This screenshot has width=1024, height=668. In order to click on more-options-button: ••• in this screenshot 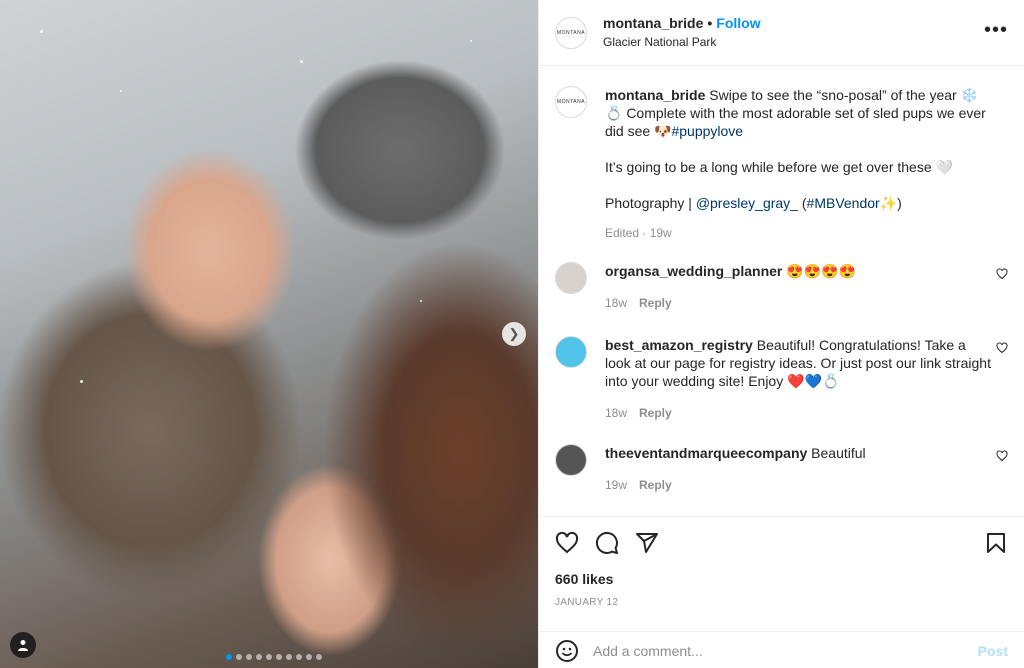, I will do `click(995, 30)`.